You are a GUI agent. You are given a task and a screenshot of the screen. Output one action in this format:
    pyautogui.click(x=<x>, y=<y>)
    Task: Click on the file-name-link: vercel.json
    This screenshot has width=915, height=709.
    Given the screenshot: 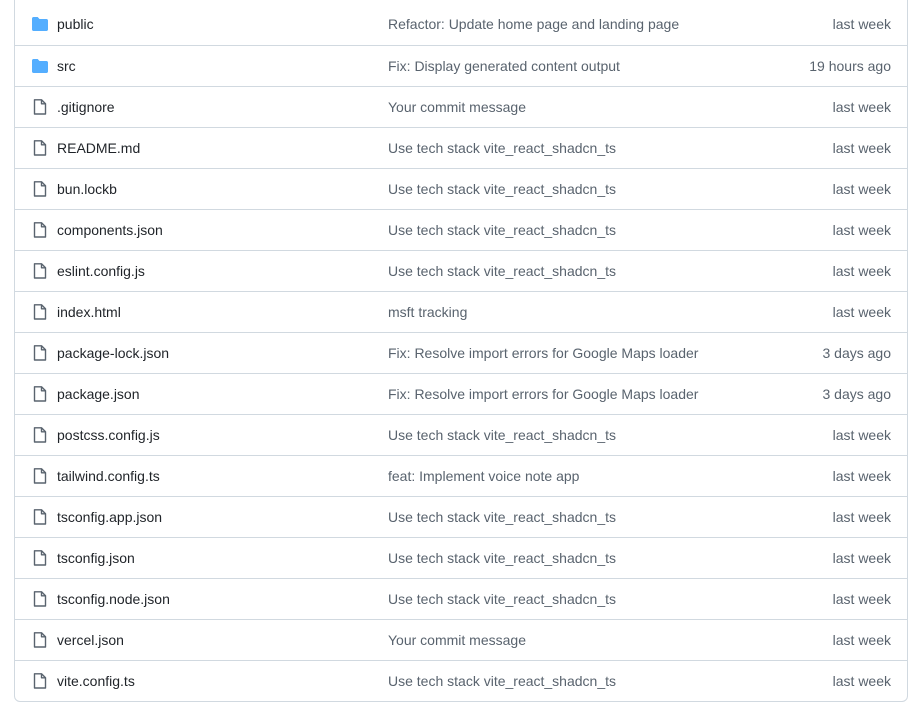 What is the action you would take?
    pyautogui.click(x=90, y=640)
    